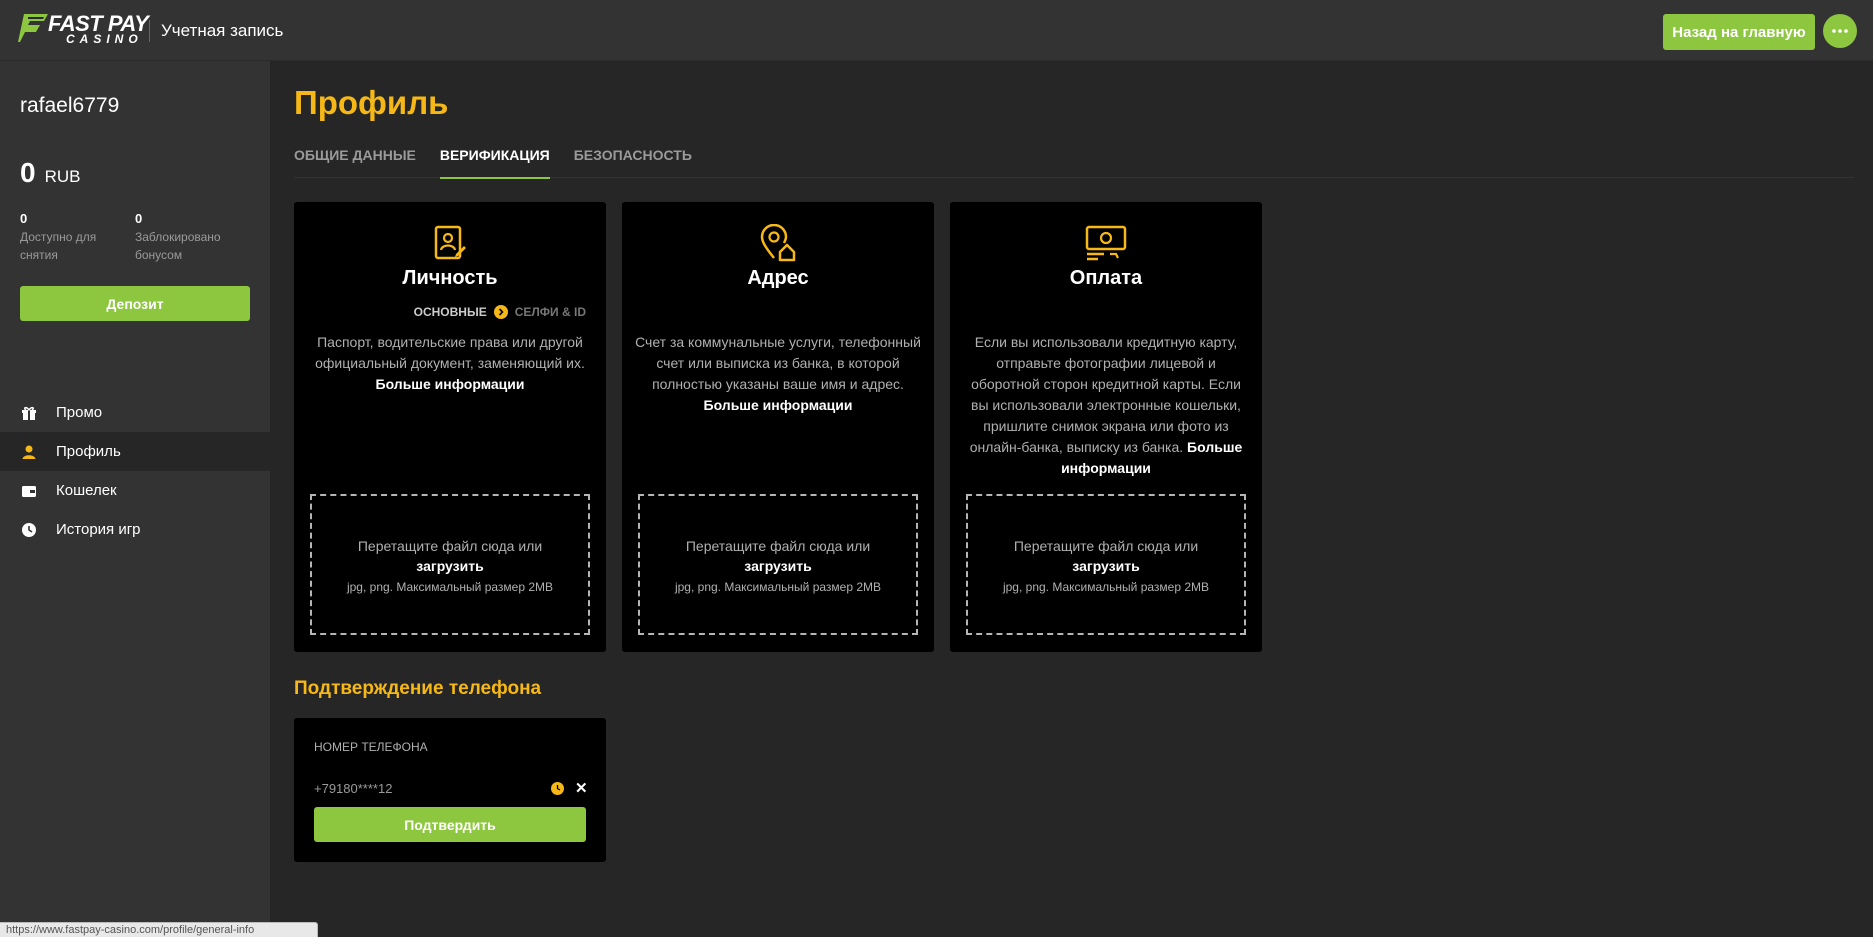 The image size is (1873, 937). Describe the element at coordinates (418, 688) in the screenshot. I see `phone-section-title: Подтверждение телефона` at that location.